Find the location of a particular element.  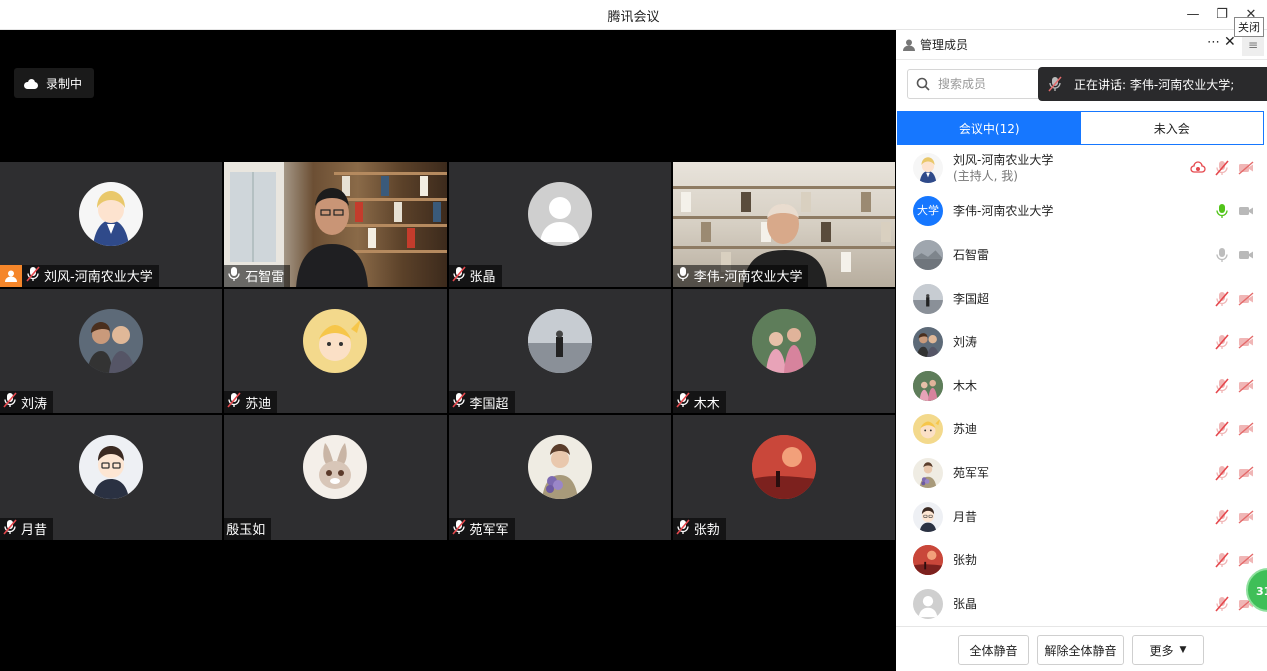

participant-name: 石智雷 is located at coordinates (265, 278).